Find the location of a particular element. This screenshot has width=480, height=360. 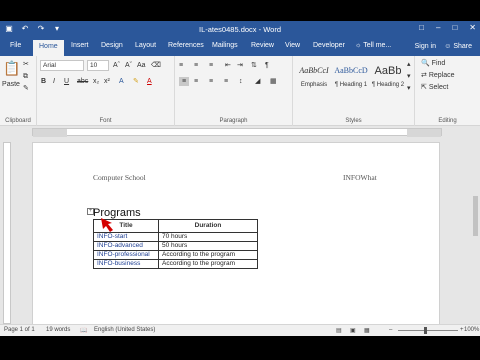

language-status: English (United States) is located at coordinates (124, 330).